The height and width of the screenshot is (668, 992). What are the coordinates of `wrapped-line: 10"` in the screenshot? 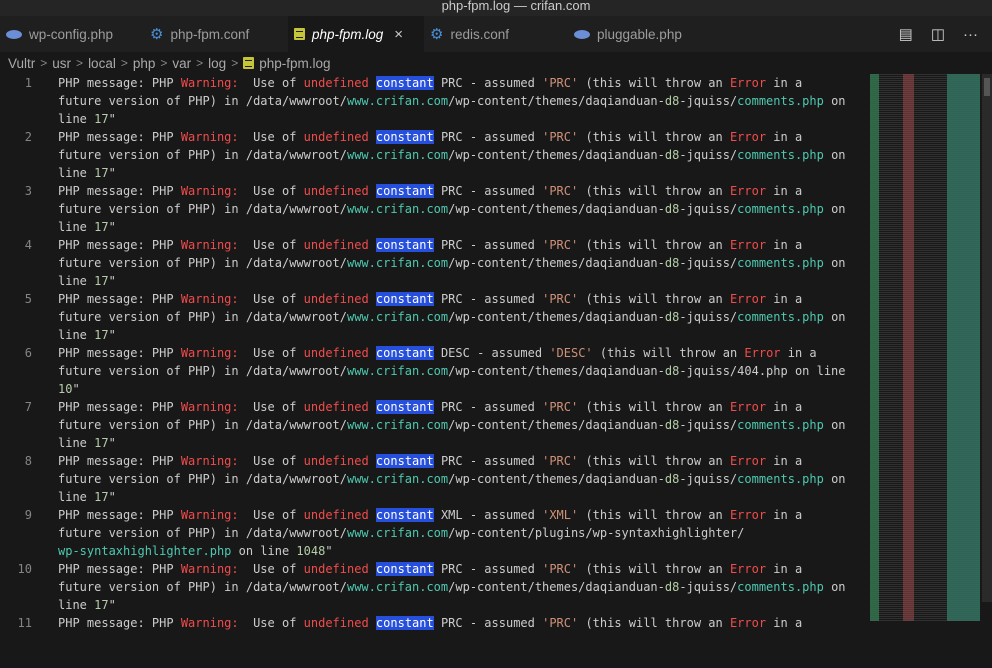 It's located at (69, 389).